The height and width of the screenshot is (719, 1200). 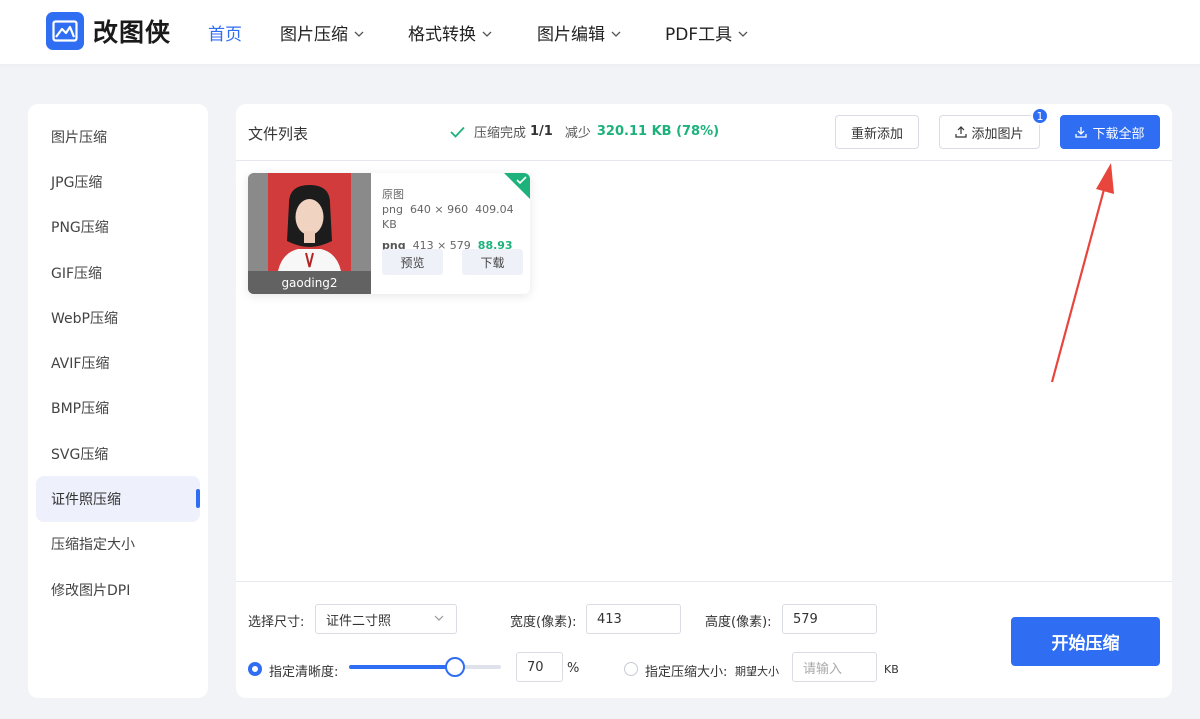 I want to click on add-image-button: 添加图片, so click(x=989, y=132).